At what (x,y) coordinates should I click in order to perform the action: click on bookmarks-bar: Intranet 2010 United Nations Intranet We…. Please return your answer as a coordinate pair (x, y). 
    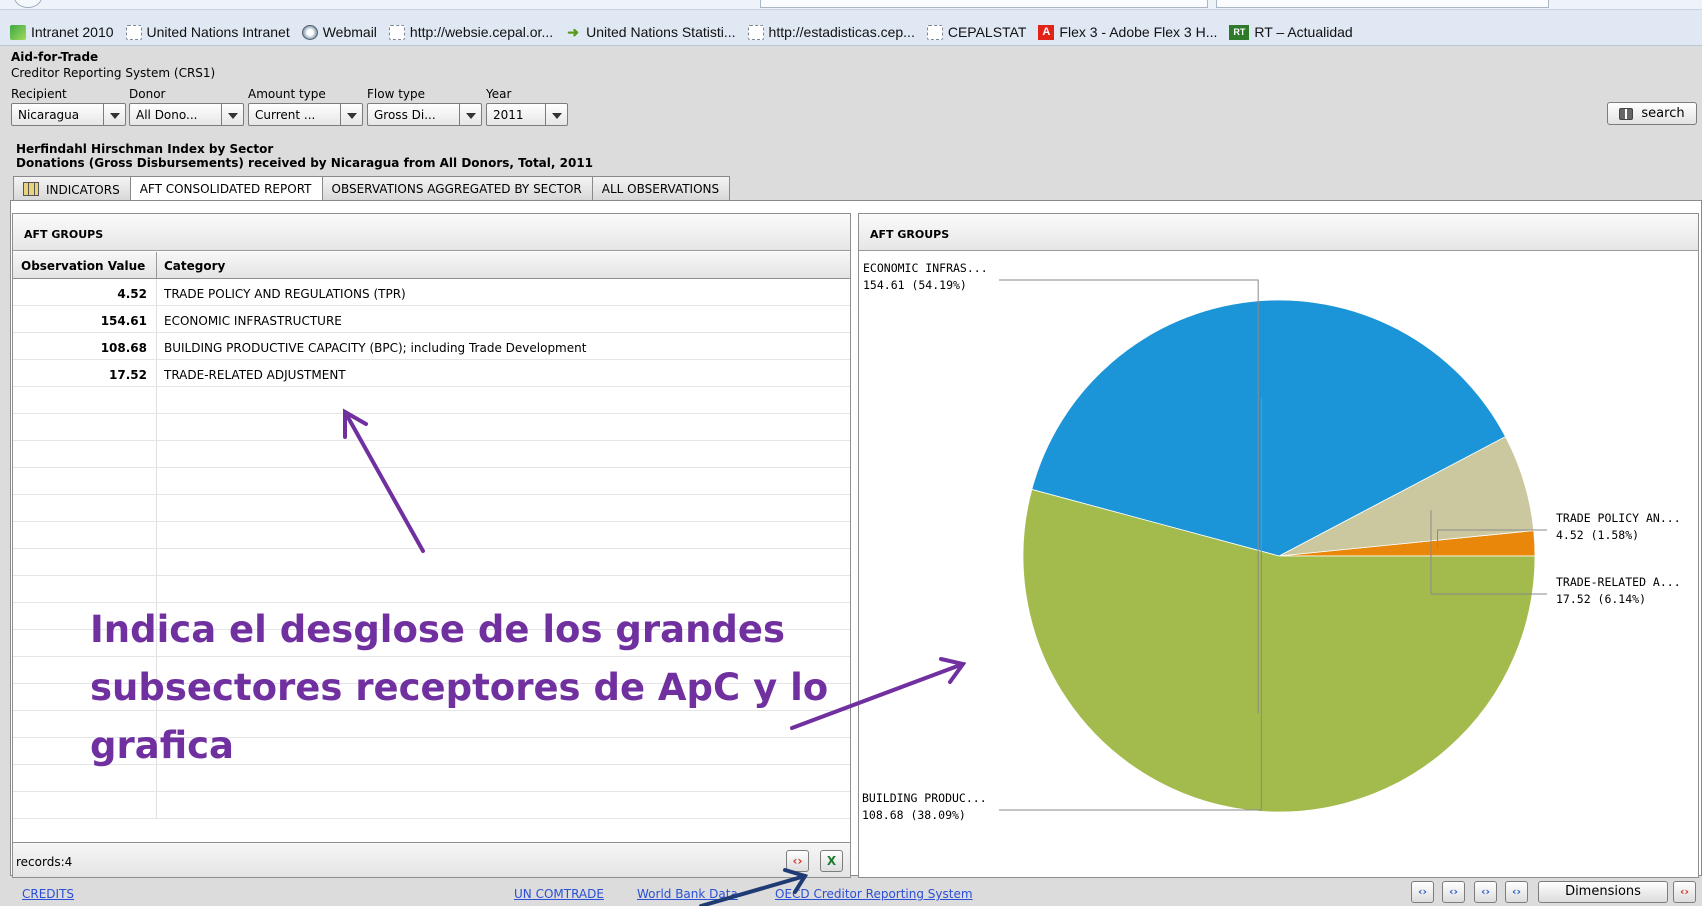
    Looking at the image, I should click on (851, 23).